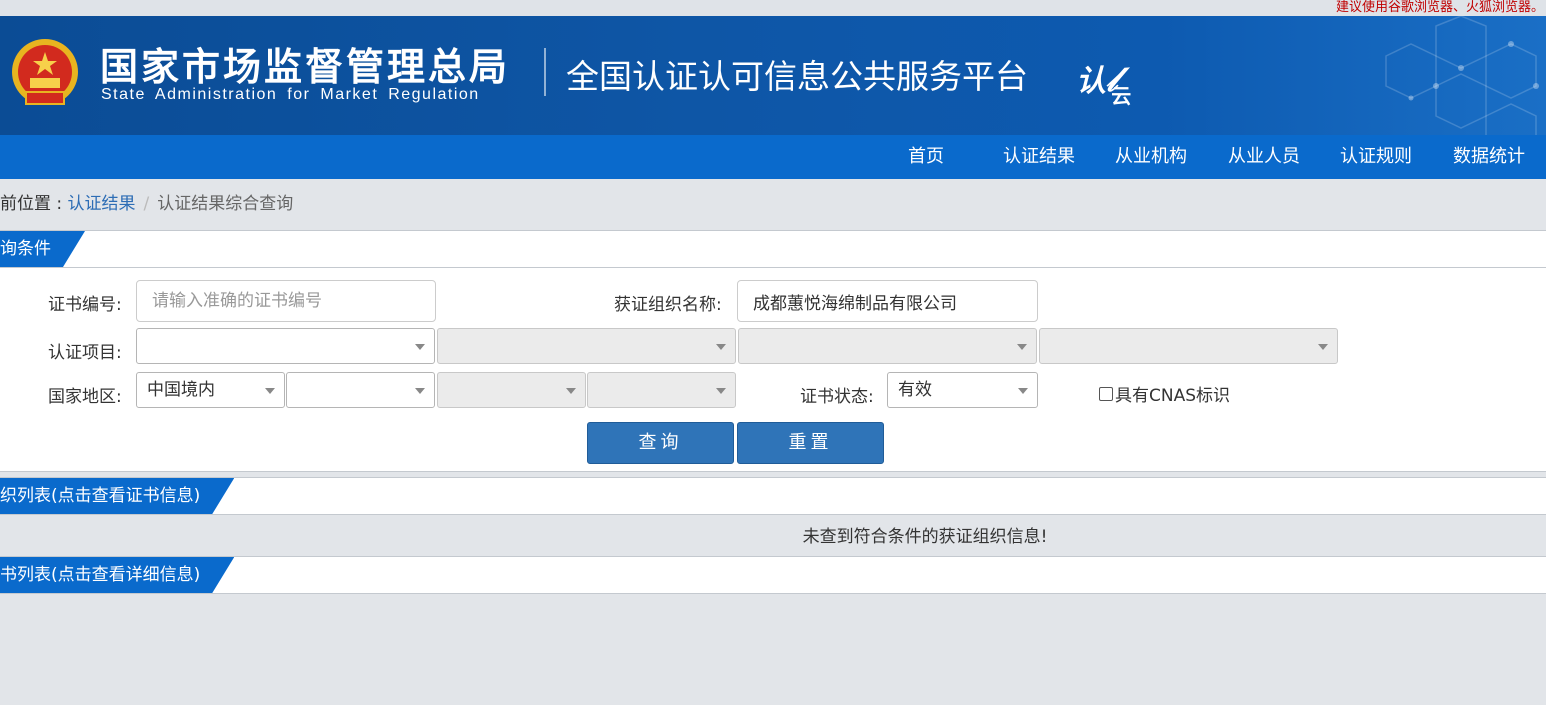  Describe the element at coordinates (1039, 157) in the screenshot. I see `nav-certification-results: 认证结果` at that location.